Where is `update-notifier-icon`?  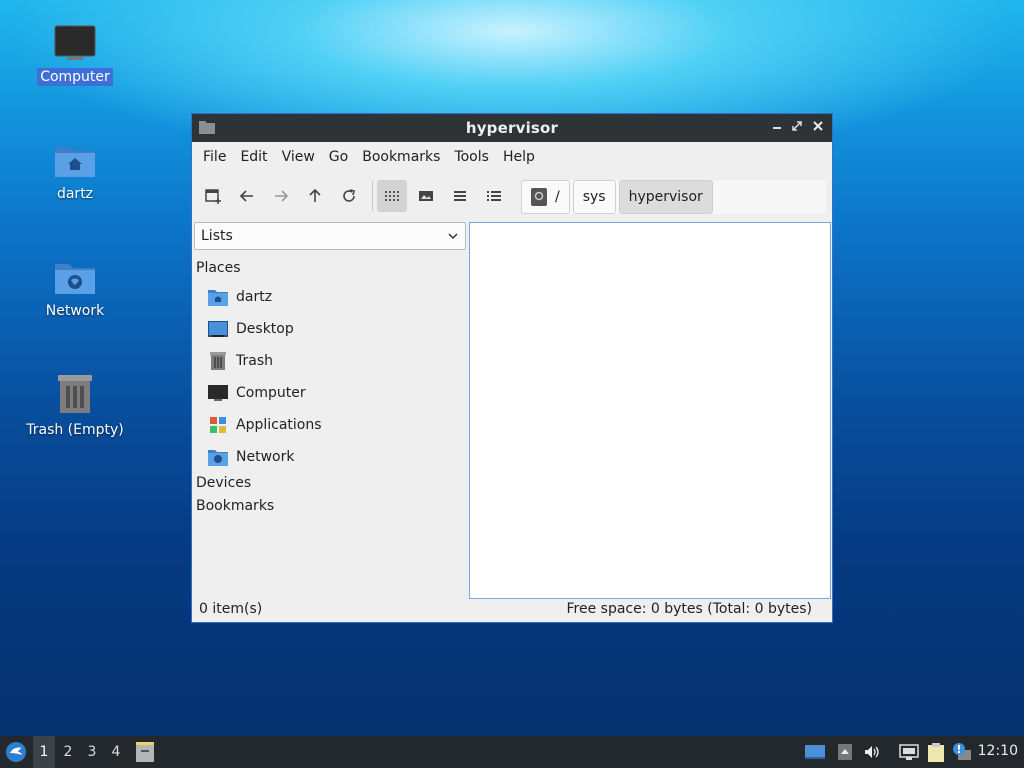
update-notifier-icon is located at coordinates (962, 751).